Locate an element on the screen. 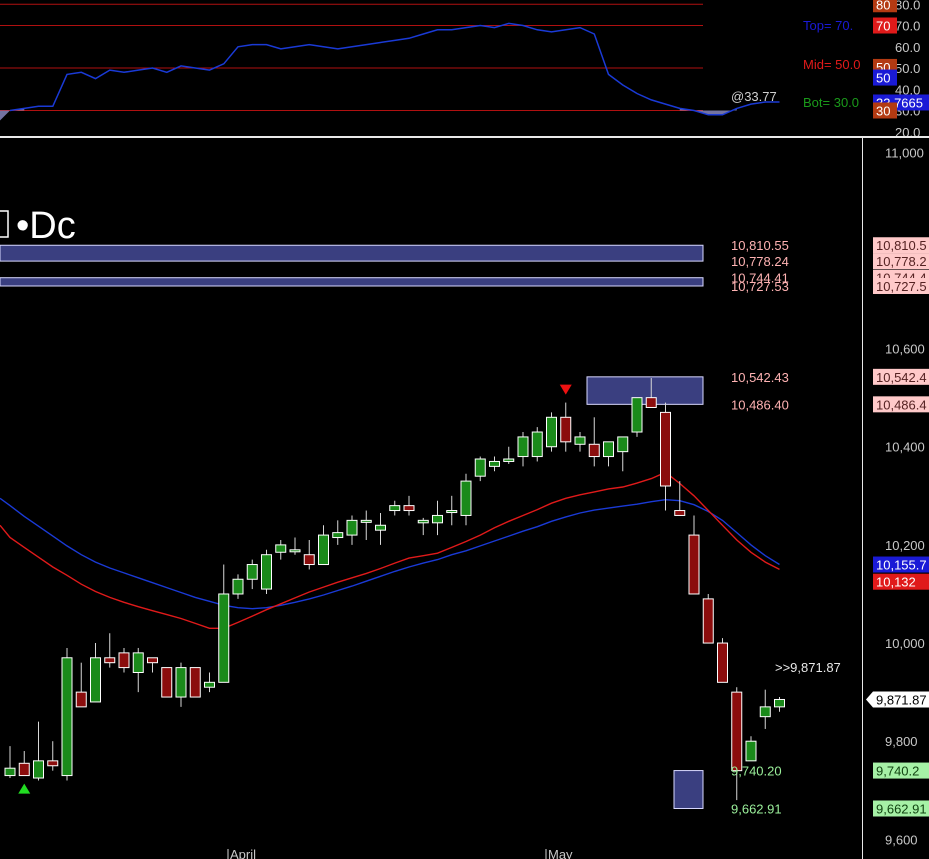 The image size is (929, 859). price-axis-tick: 9,800 is located at coordinates (901, 741).